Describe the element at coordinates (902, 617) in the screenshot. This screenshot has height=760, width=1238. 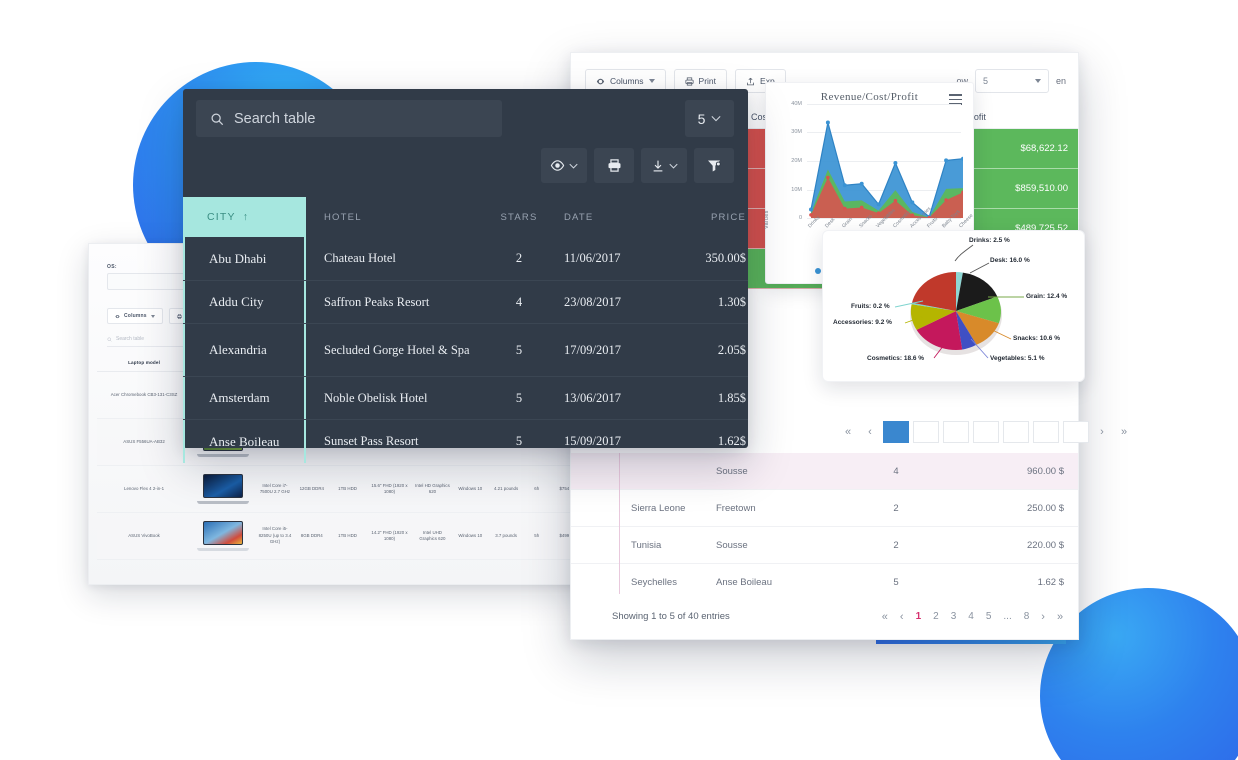
I see `pagination-prev: ‹` at that location.